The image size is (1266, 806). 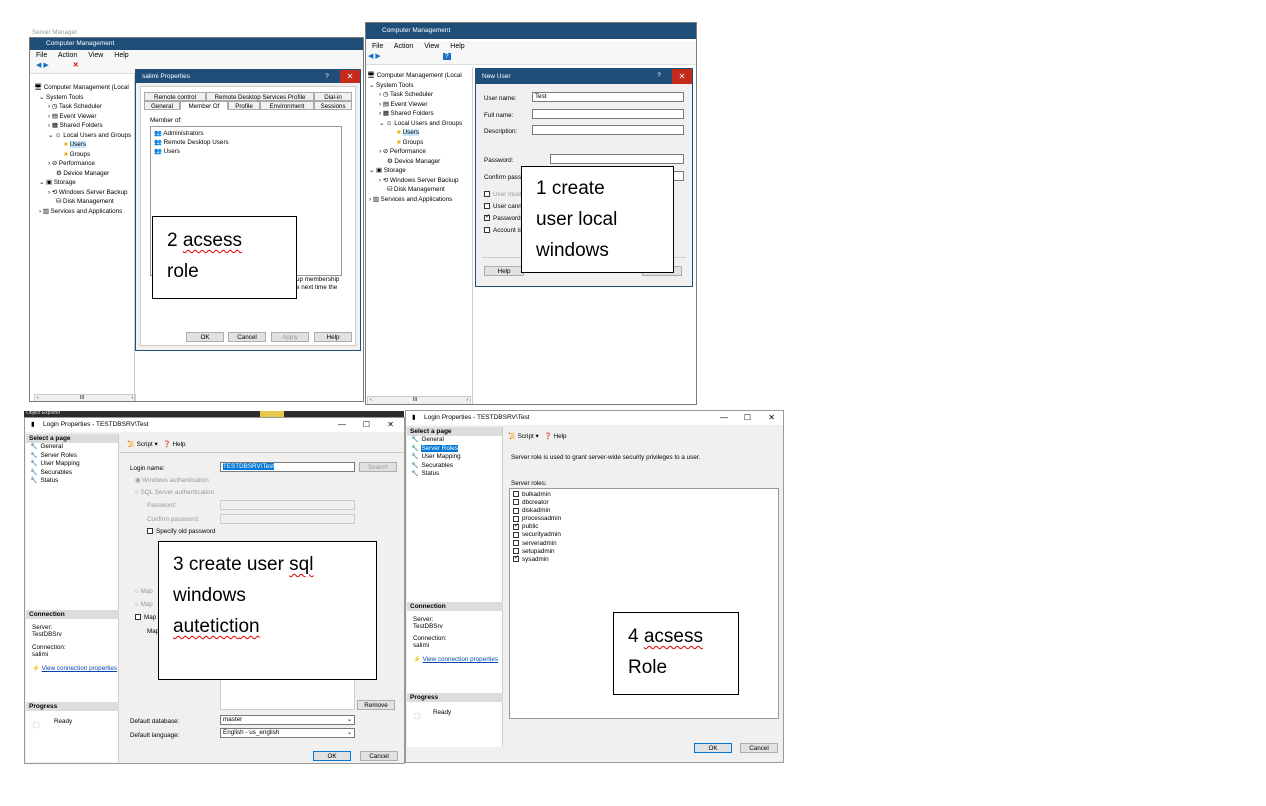 What do you see at coordinates (366, 425) in the screenshot?
I see `maximize-icon: ☐` at bounding box center [366, 425].